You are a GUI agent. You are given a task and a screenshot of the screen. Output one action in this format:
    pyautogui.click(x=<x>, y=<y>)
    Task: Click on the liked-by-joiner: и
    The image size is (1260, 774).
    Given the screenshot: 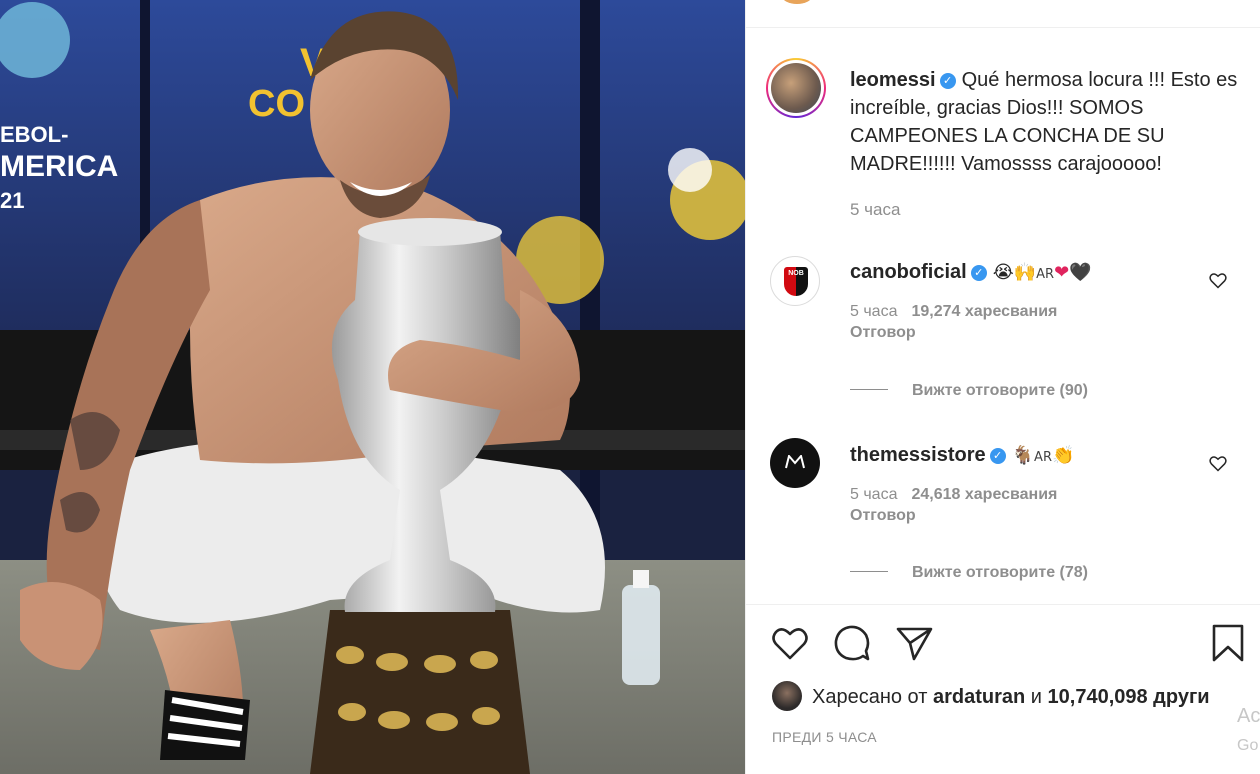 What is the action you would take?
    pyautogui.click(x=1036, y=697)
    